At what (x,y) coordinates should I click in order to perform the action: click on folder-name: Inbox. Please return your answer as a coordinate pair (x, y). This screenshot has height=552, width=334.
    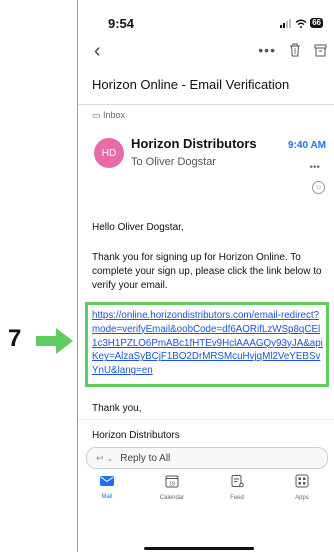
    Looking at the image, I should click on (114, 115).